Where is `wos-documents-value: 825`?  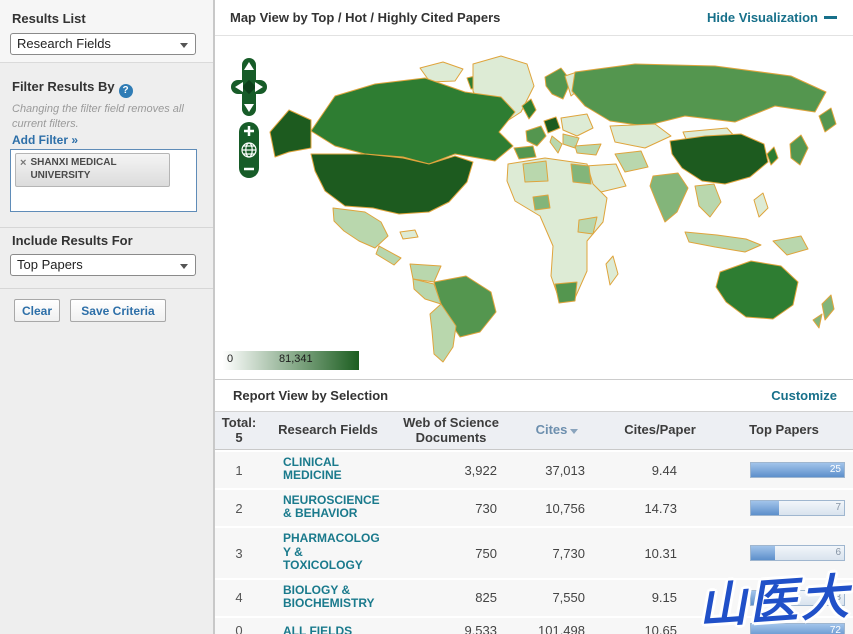
wos-documents-value: 825 is located at coordinates (486, 598).